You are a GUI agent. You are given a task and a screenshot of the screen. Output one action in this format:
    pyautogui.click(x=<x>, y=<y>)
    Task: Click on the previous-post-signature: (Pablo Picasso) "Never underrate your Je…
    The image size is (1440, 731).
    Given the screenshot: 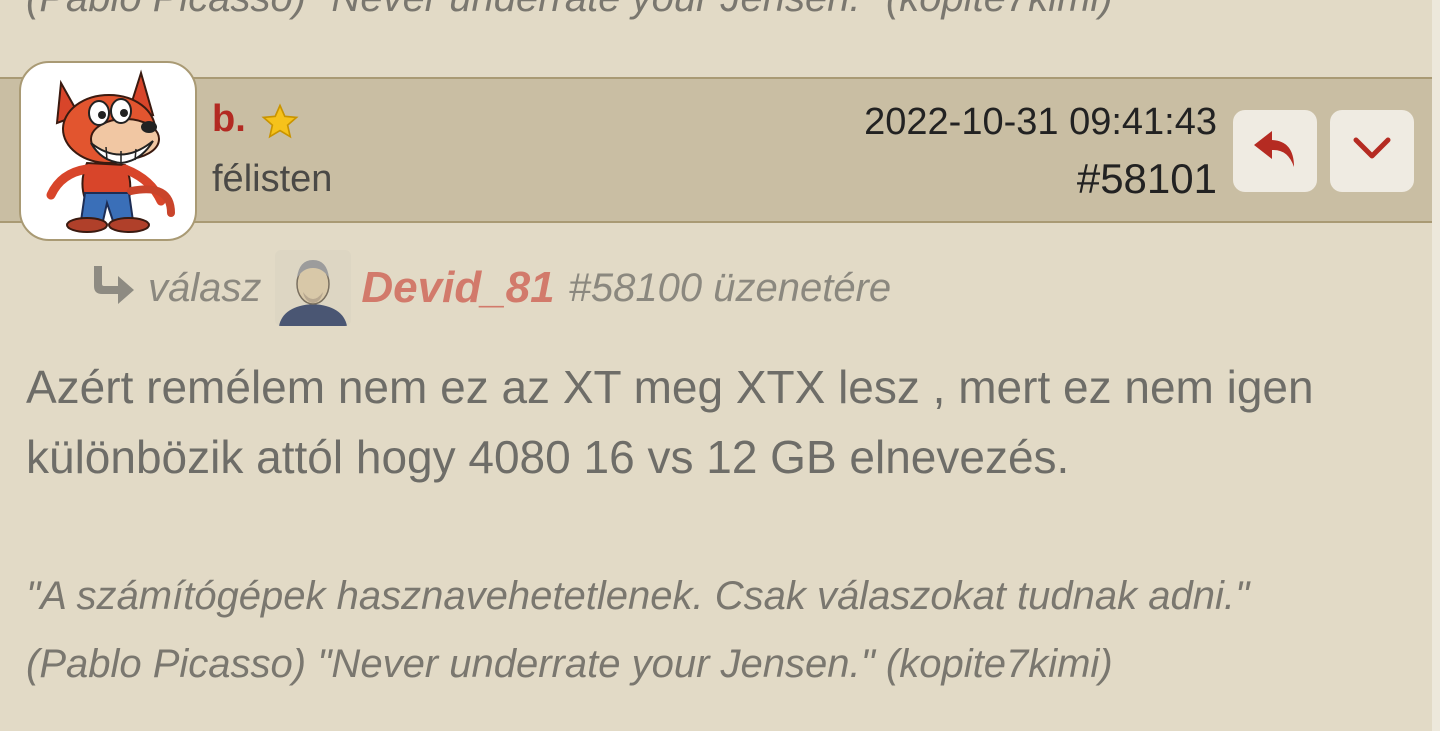 What is the action you would take?
    pyautogui.click(x=569, y=10)
    